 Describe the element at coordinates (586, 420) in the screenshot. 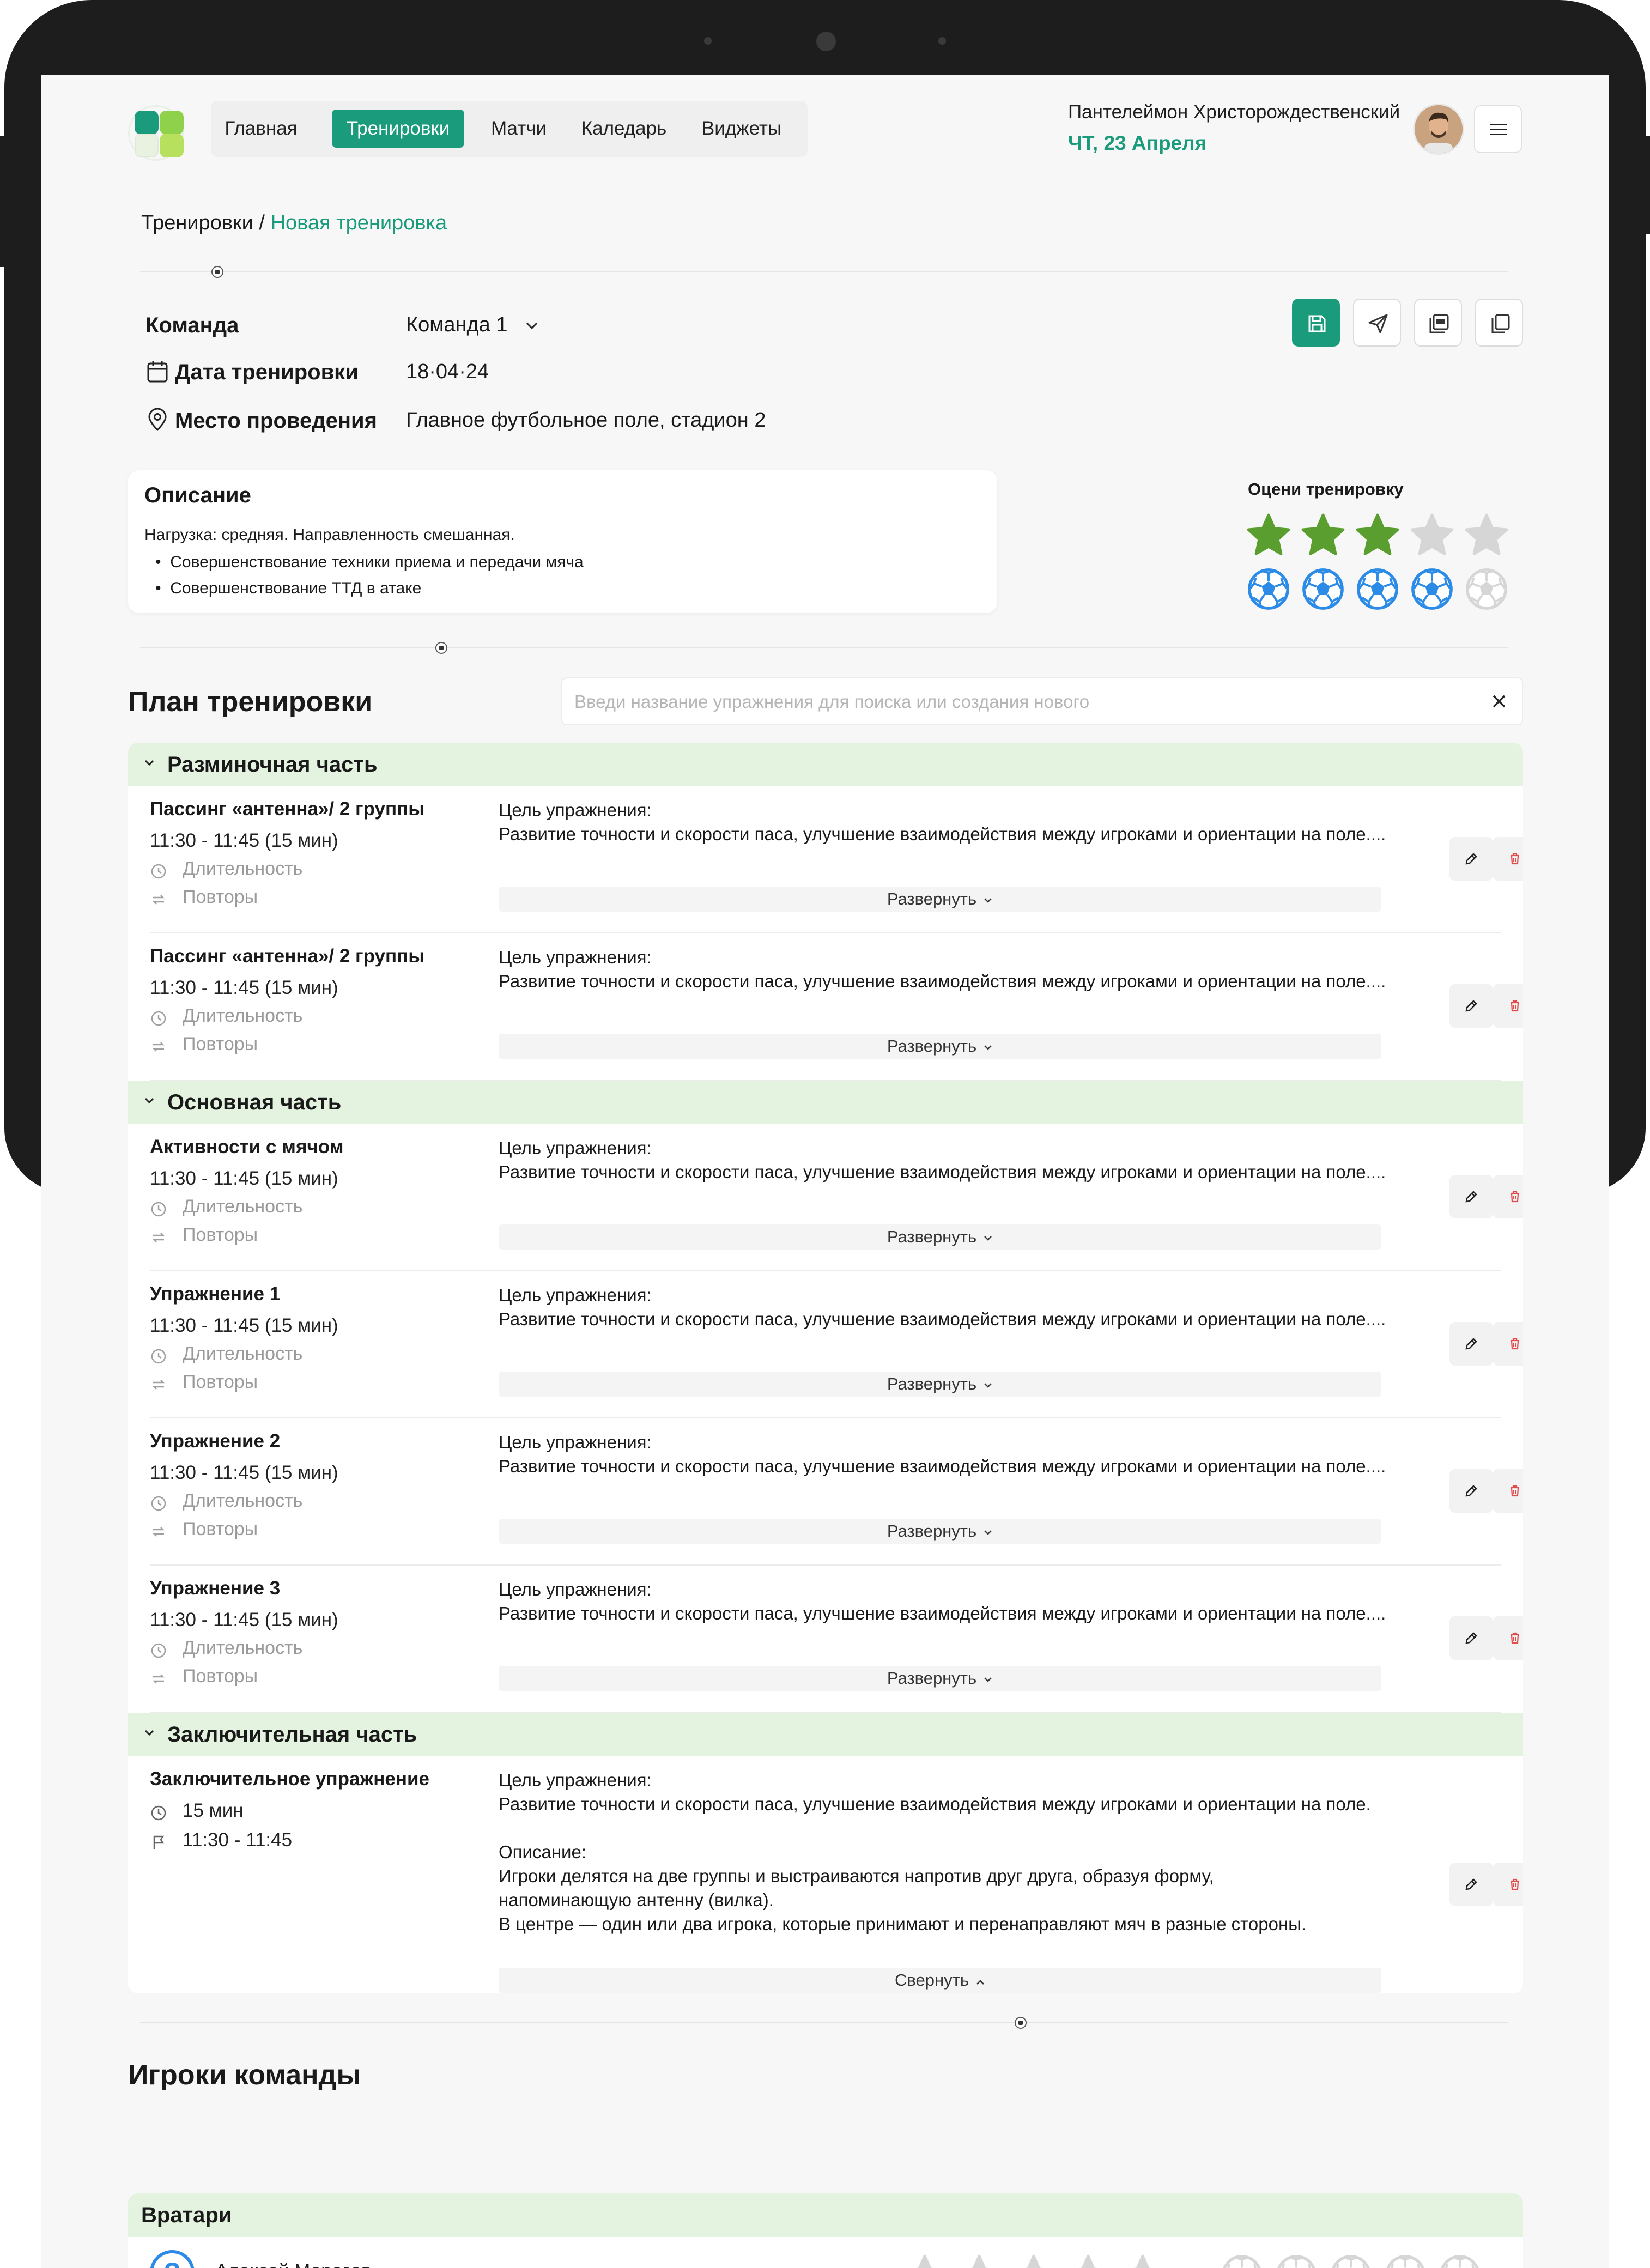

I see `place-value: Главное футбольное поле, стадион 2` at that location.